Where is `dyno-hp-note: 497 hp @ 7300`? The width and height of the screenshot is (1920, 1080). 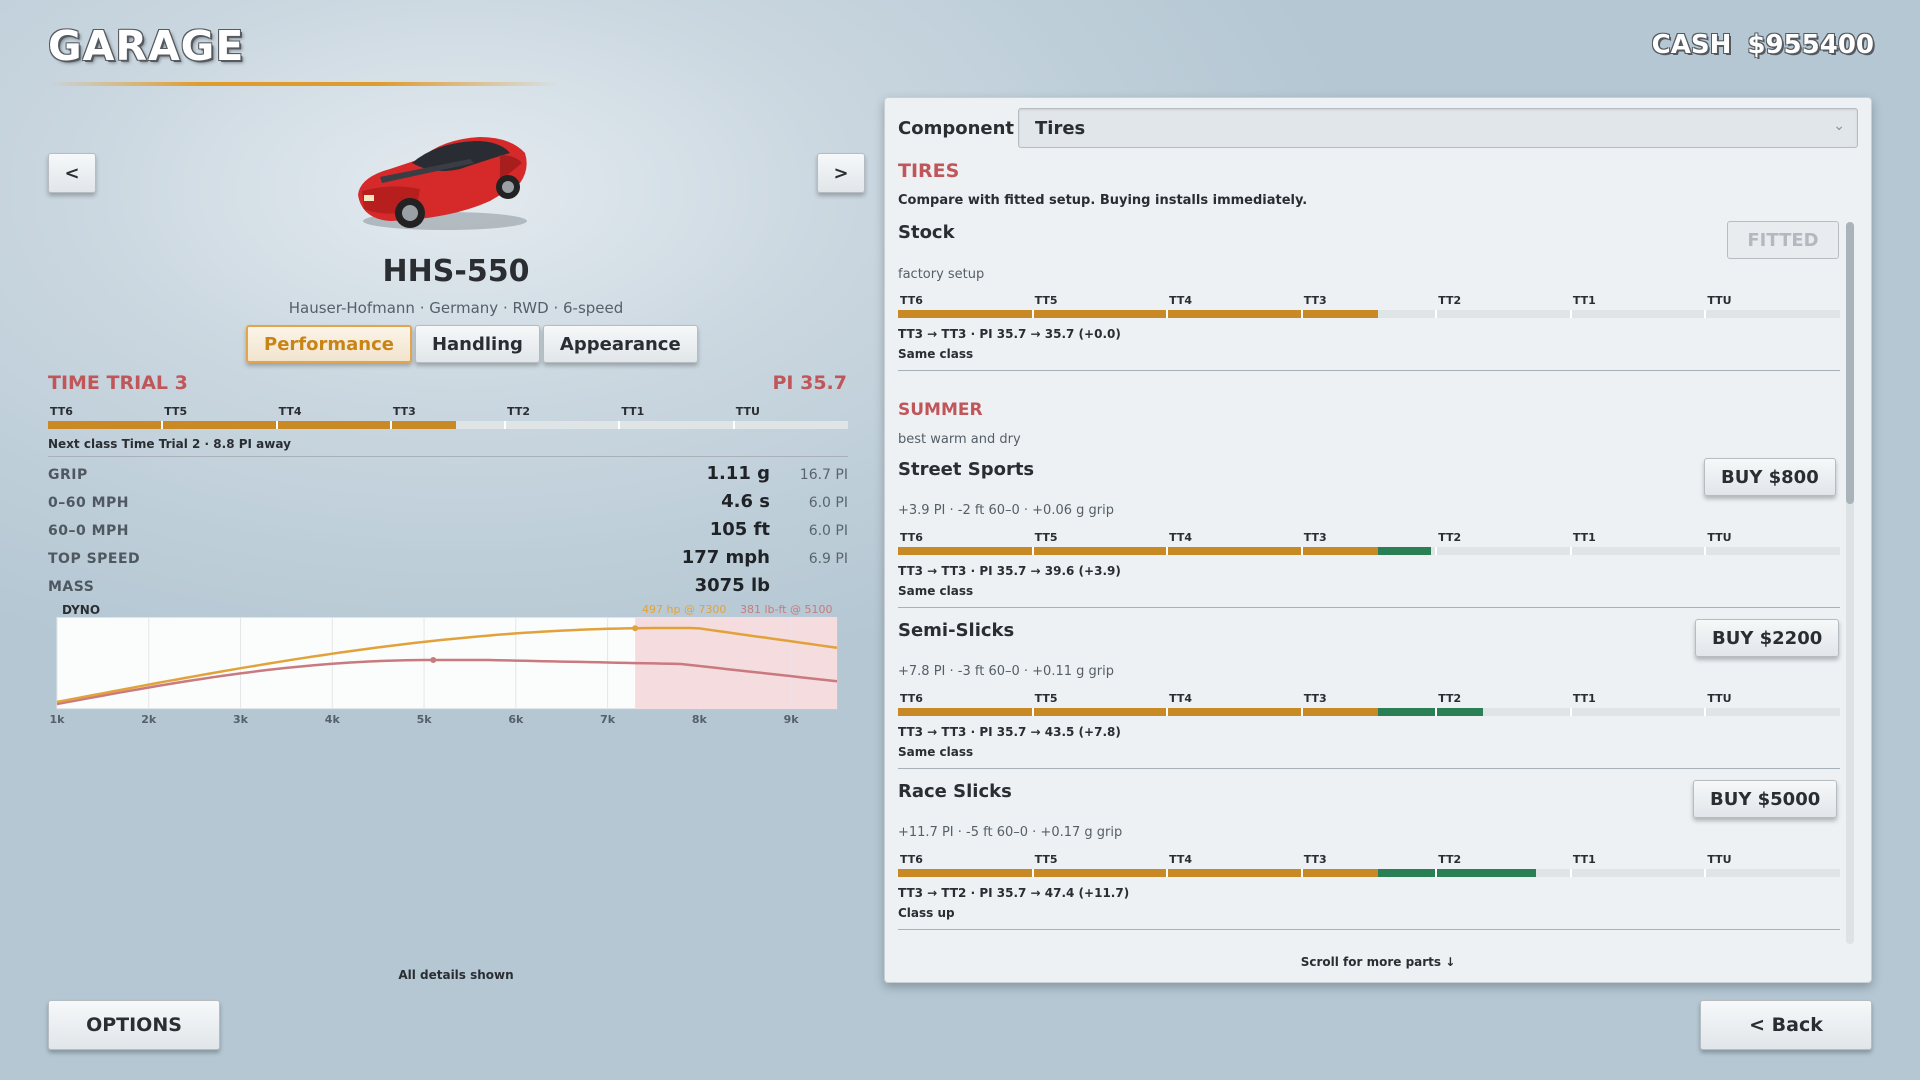
dyno-hp-note: 497 hp @ 7300 is located at coordinates (684, 609).